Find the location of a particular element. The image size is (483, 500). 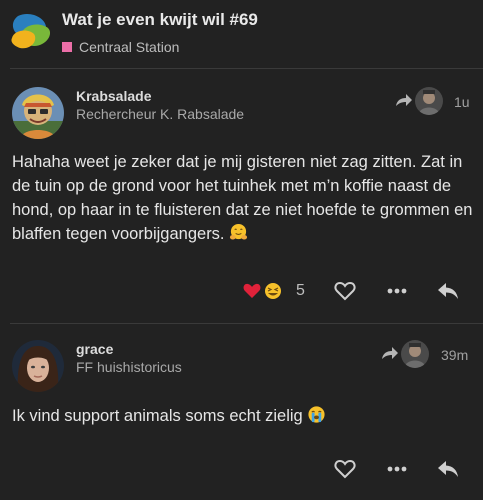

heart-reaction-icon is located at coordinates (252, 290).